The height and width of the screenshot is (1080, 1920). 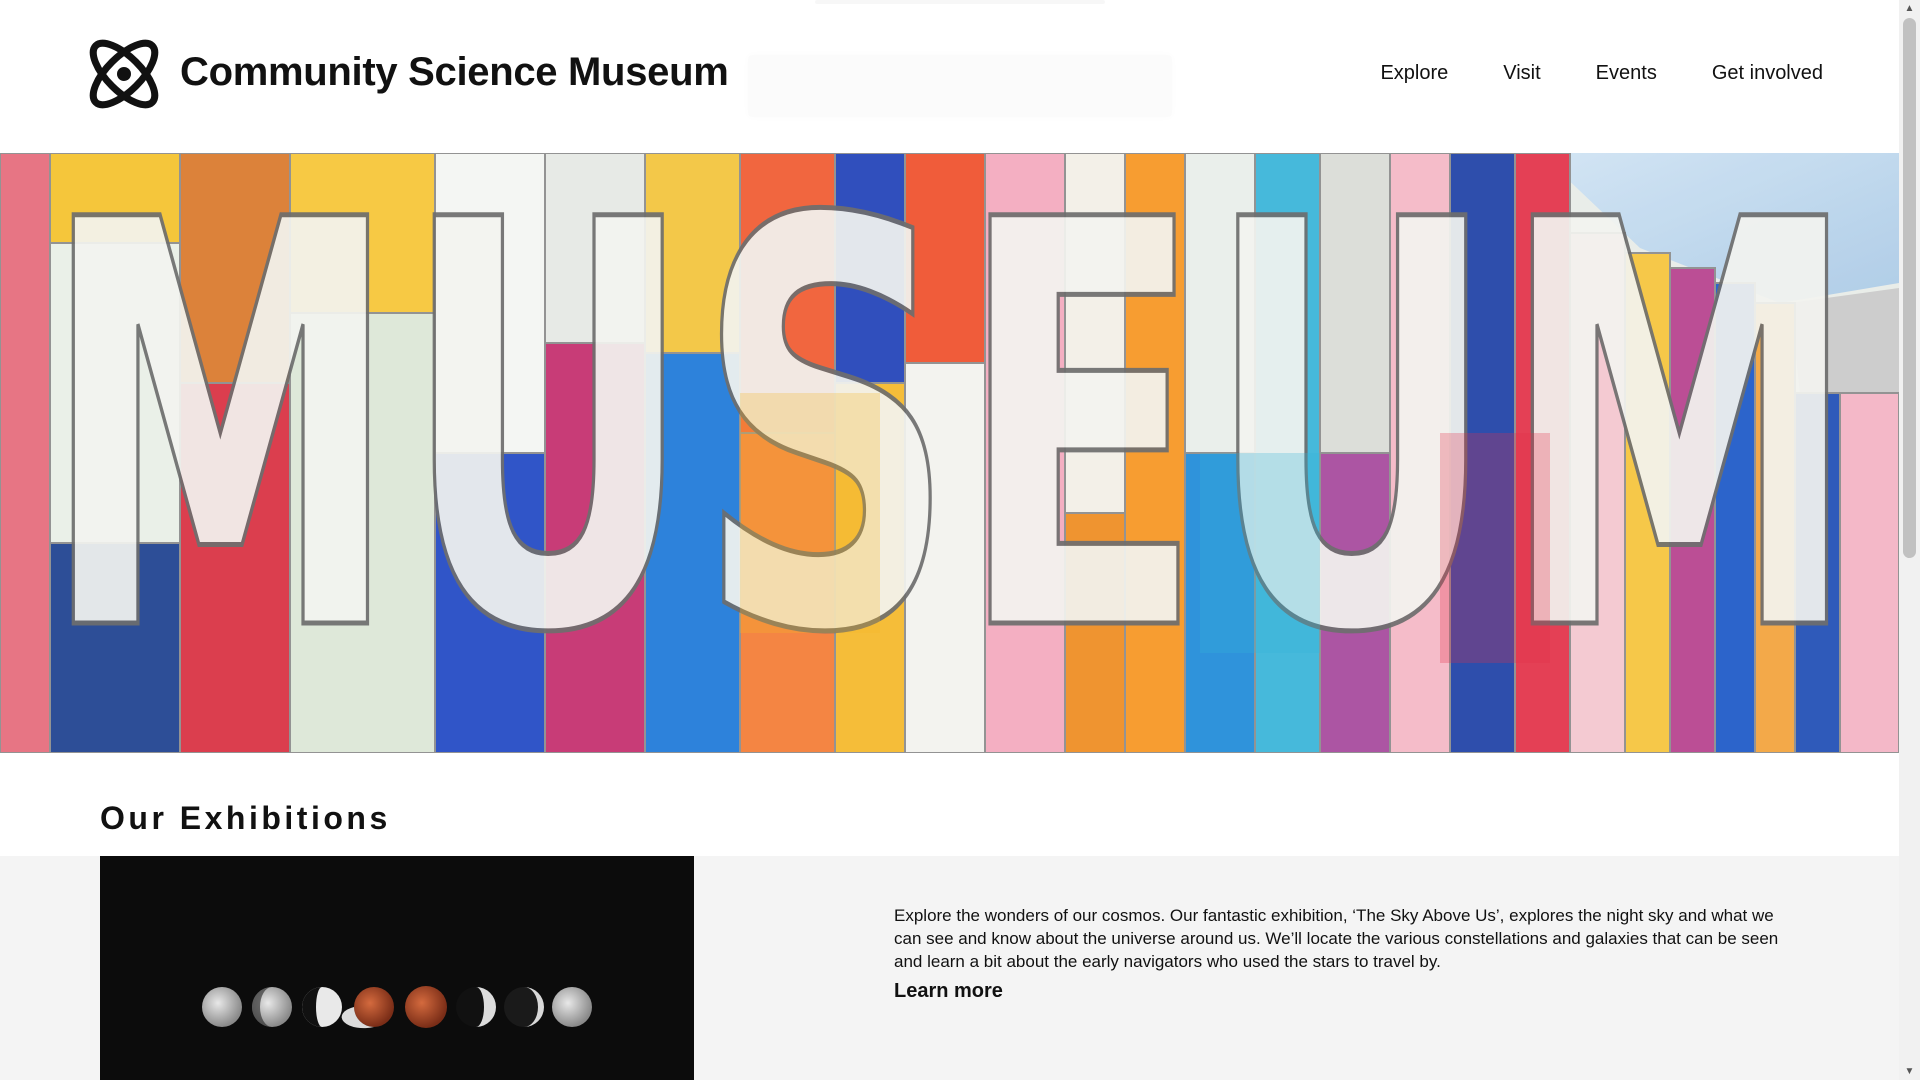 I want to click on scrollbar: ▲ ▼, so click(x=1909, y=540).